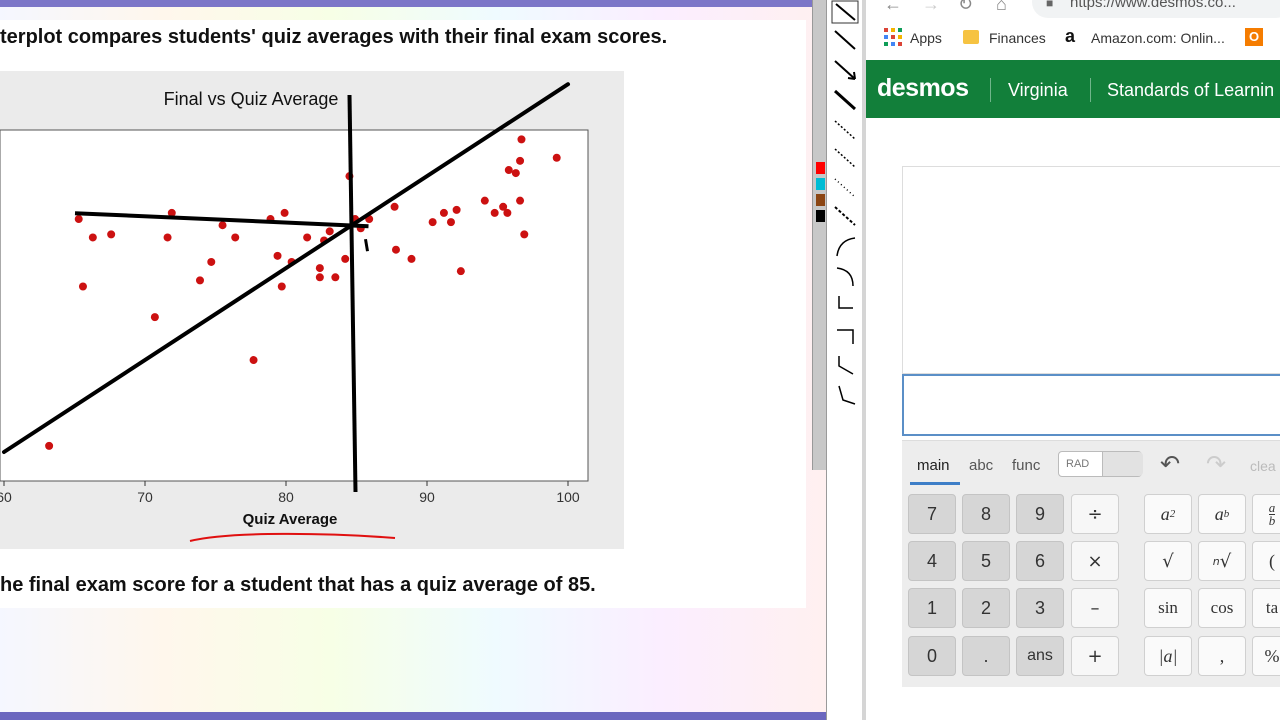 The image size is (1280, 720). I want to click on key-plus: +, so click(1095, 656).